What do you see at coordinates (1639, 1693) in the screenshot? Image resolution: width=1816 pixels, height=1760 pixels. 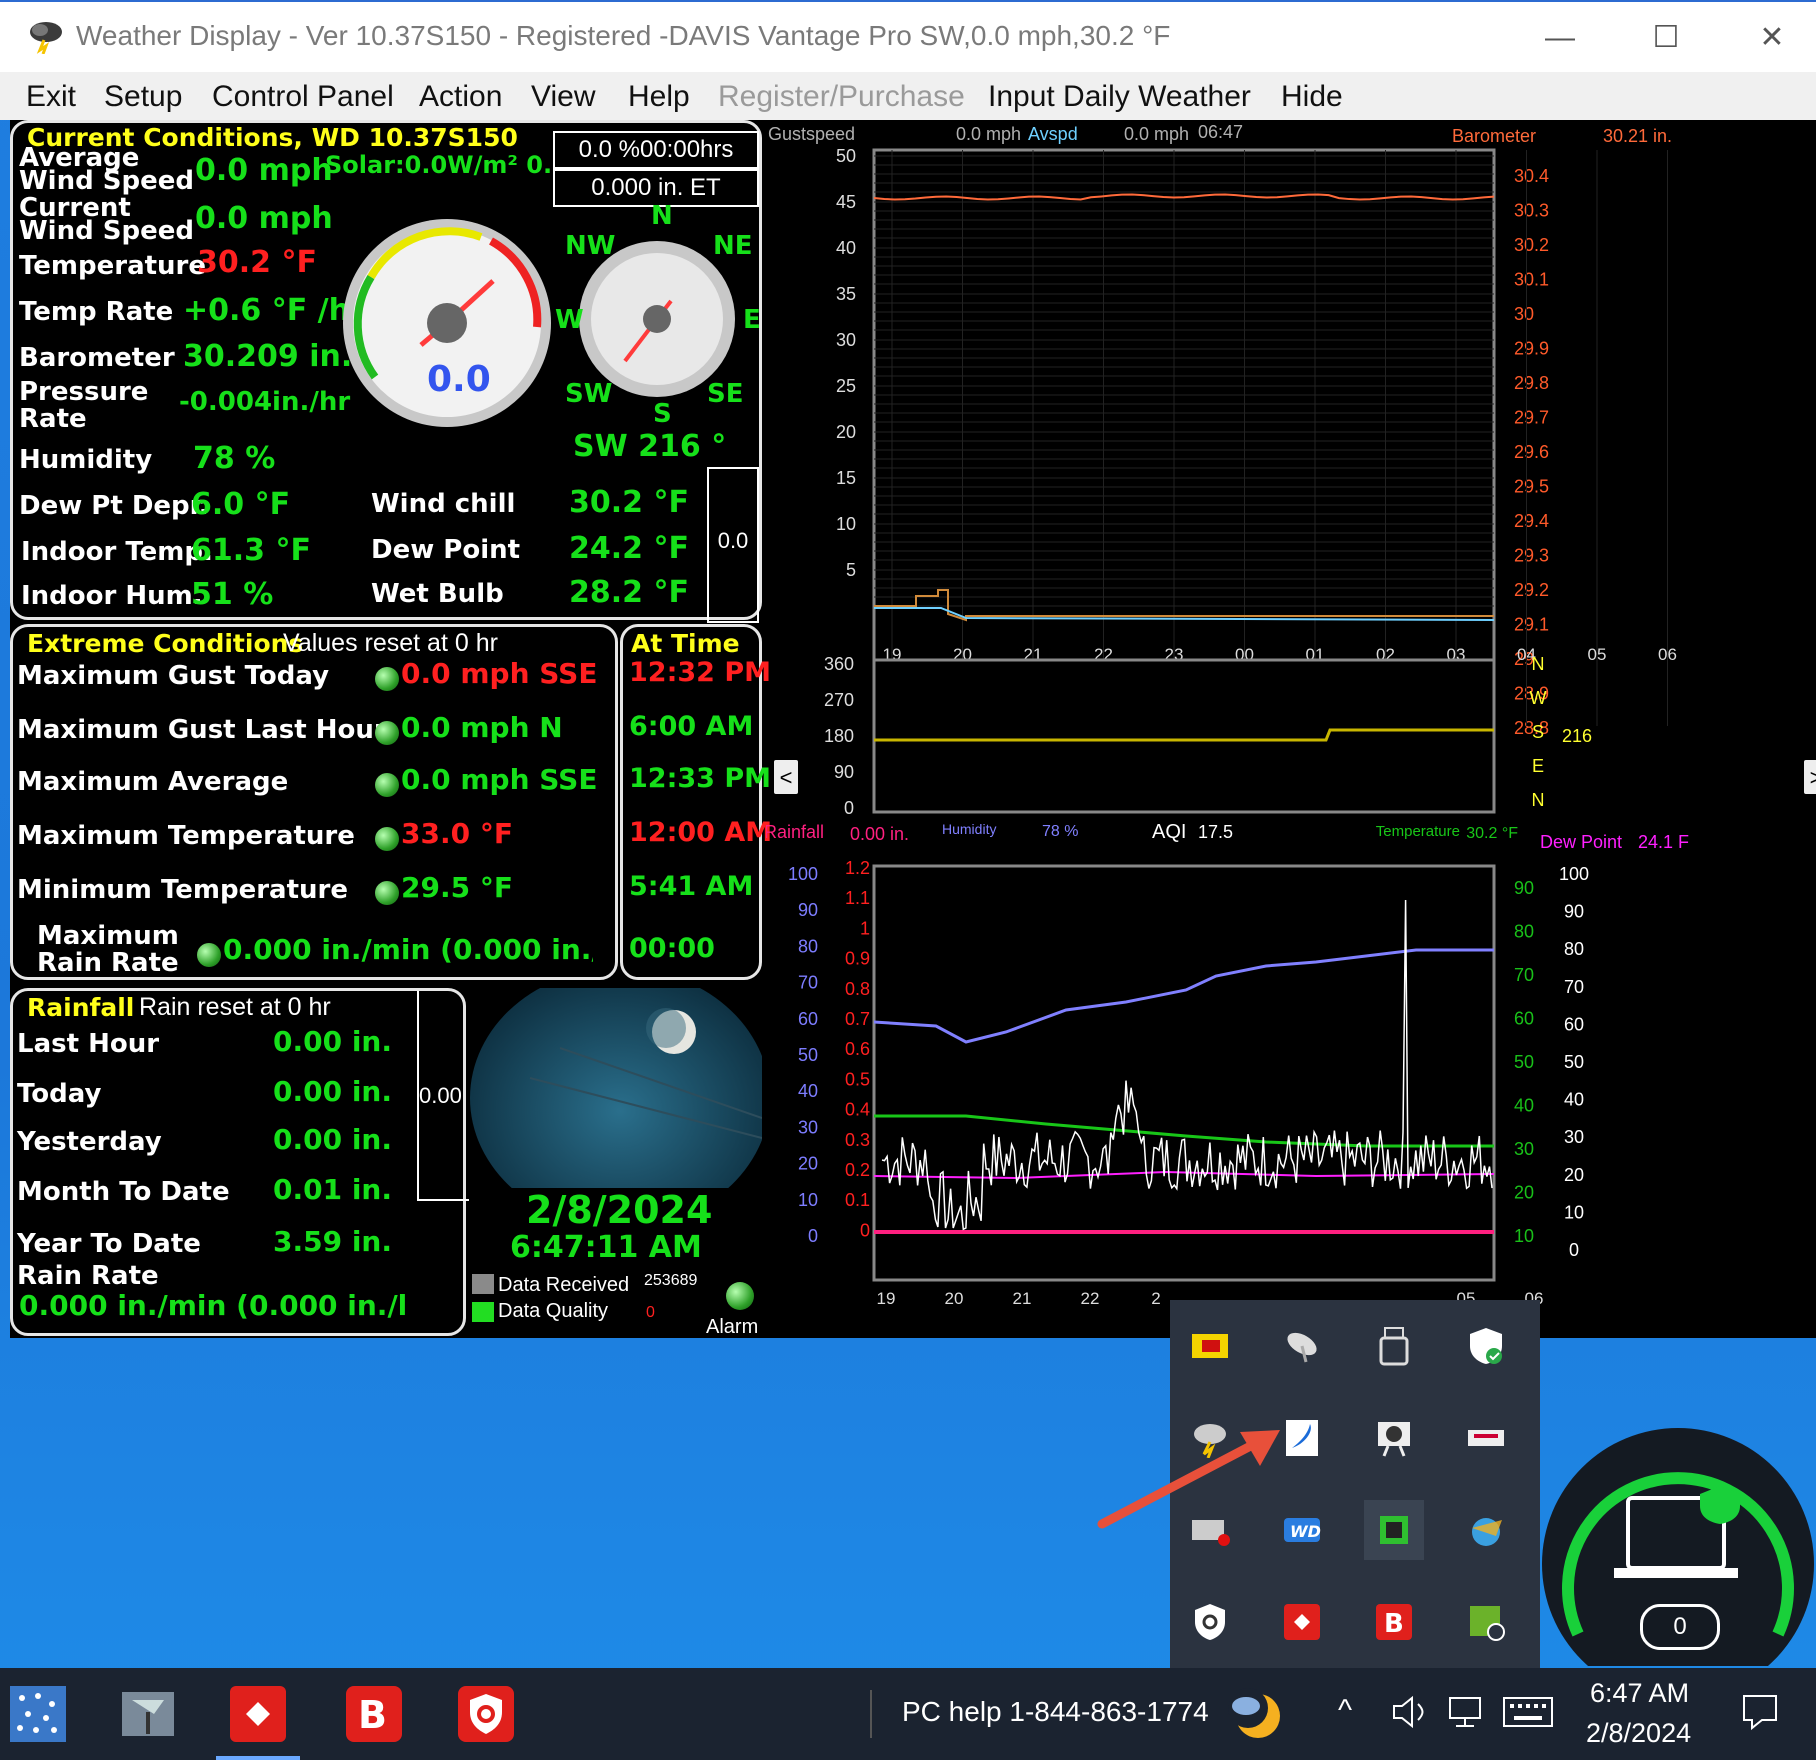 I see `clock-time: 6:47 AM` at bounding box center [1639, 1693].